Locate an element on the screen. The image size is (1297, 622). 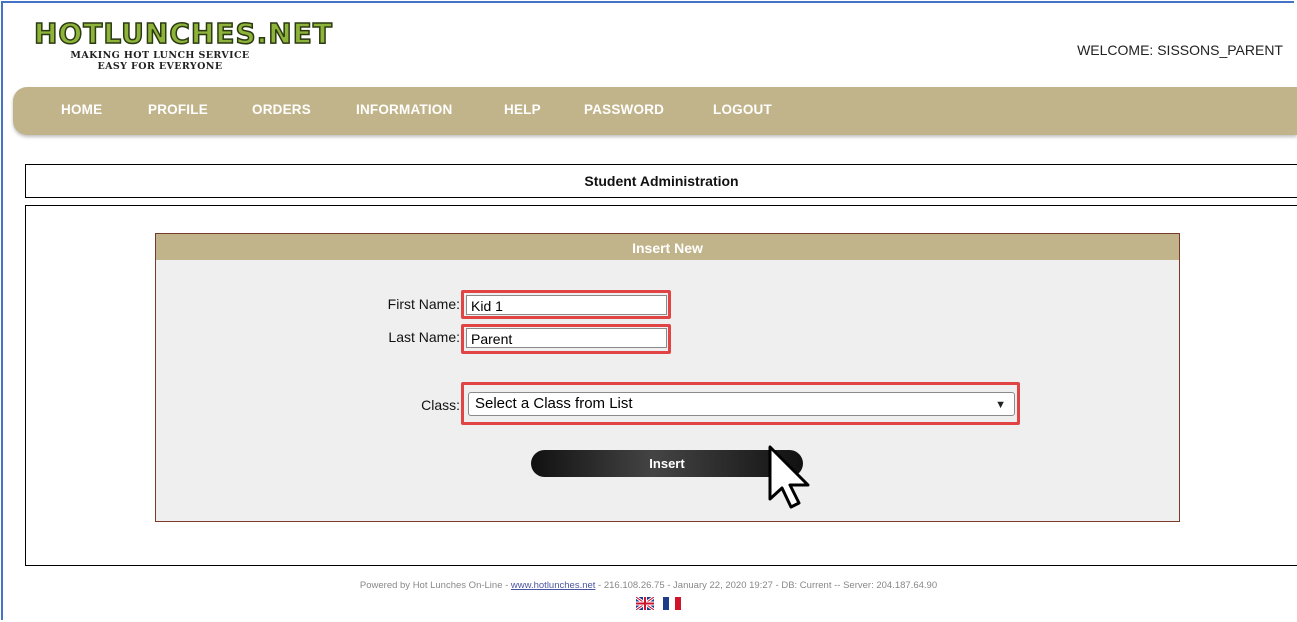
nav-information: INFORMATION is located at coordinates (404, 109).